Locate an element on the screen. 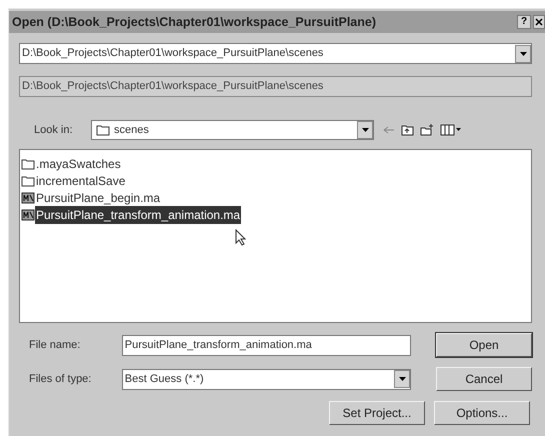  path-combo: D:\Book_Projects\Chapter01\workspace_PursuitPlane\scenes is located at coordinates (275, 53).